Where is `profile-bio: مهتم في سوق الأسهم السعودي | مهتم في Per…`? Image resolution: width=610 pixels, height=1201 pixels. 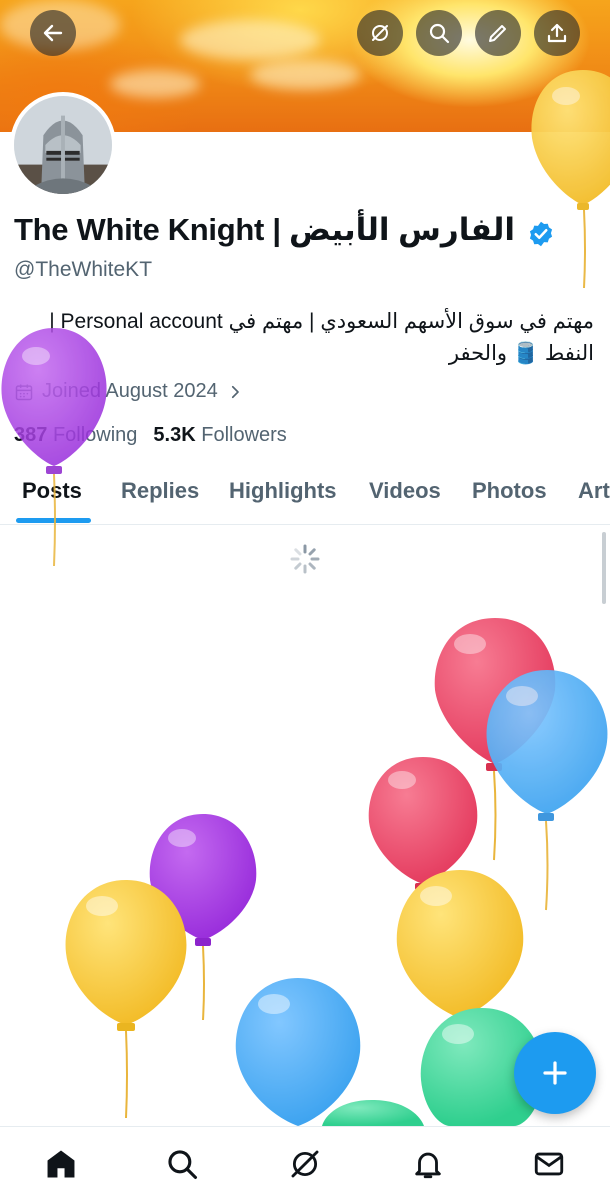 profile-bio: مهتم في سوق الأسهم السعودي | مهتم في Per… is located at coordinates (304, 338).